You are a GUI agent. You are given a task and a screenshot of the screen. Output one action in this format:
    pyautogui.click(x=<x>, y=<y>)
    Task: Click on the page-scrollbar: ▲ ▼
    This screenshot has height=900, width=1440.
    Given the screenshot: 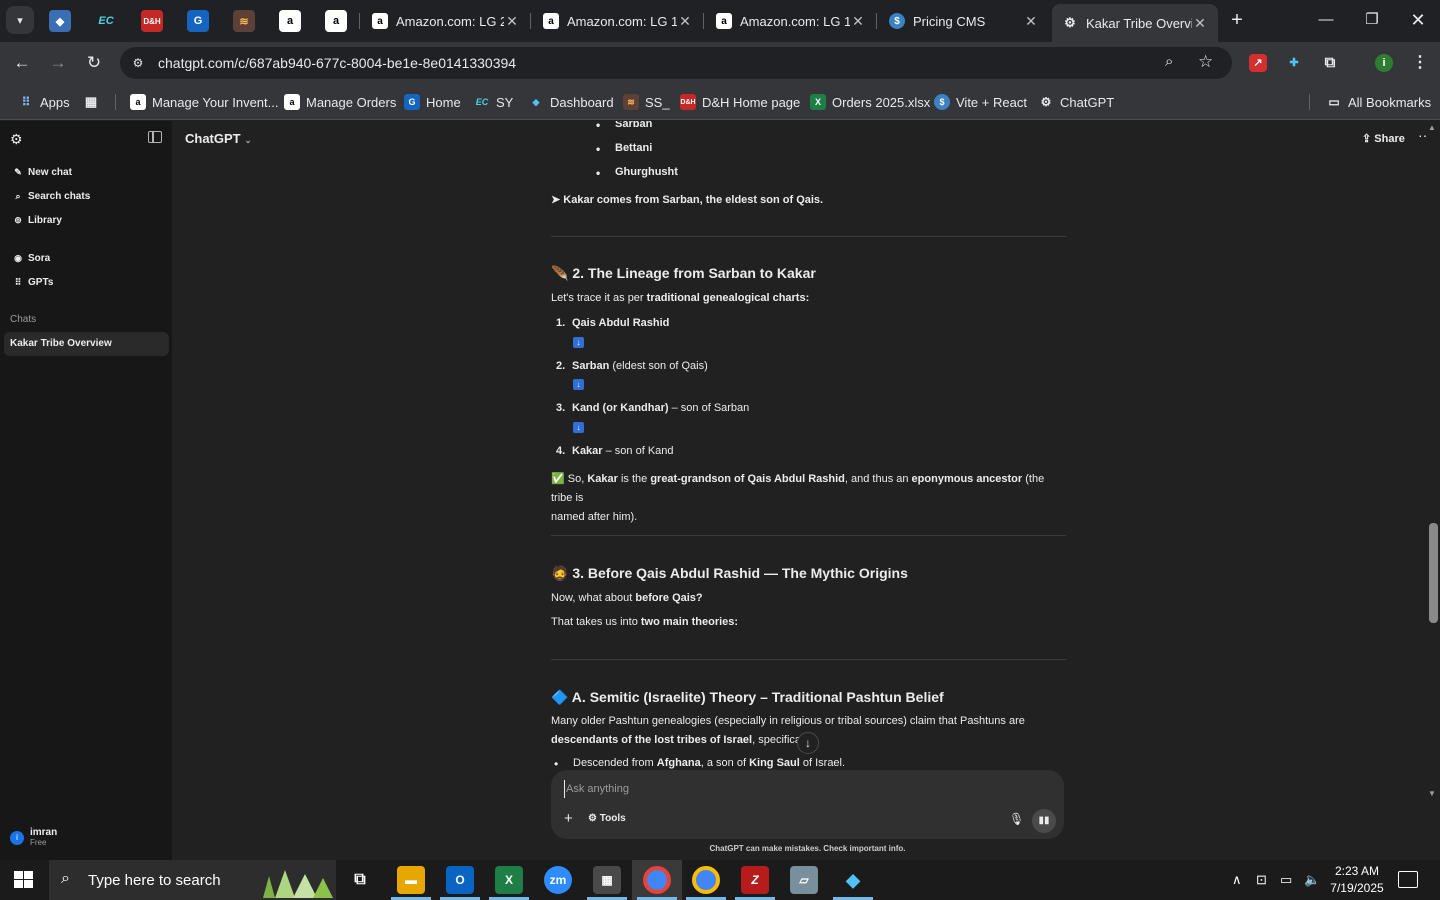 What is the action you would take?
    pyautogui.click(x=1433, y=490)
    